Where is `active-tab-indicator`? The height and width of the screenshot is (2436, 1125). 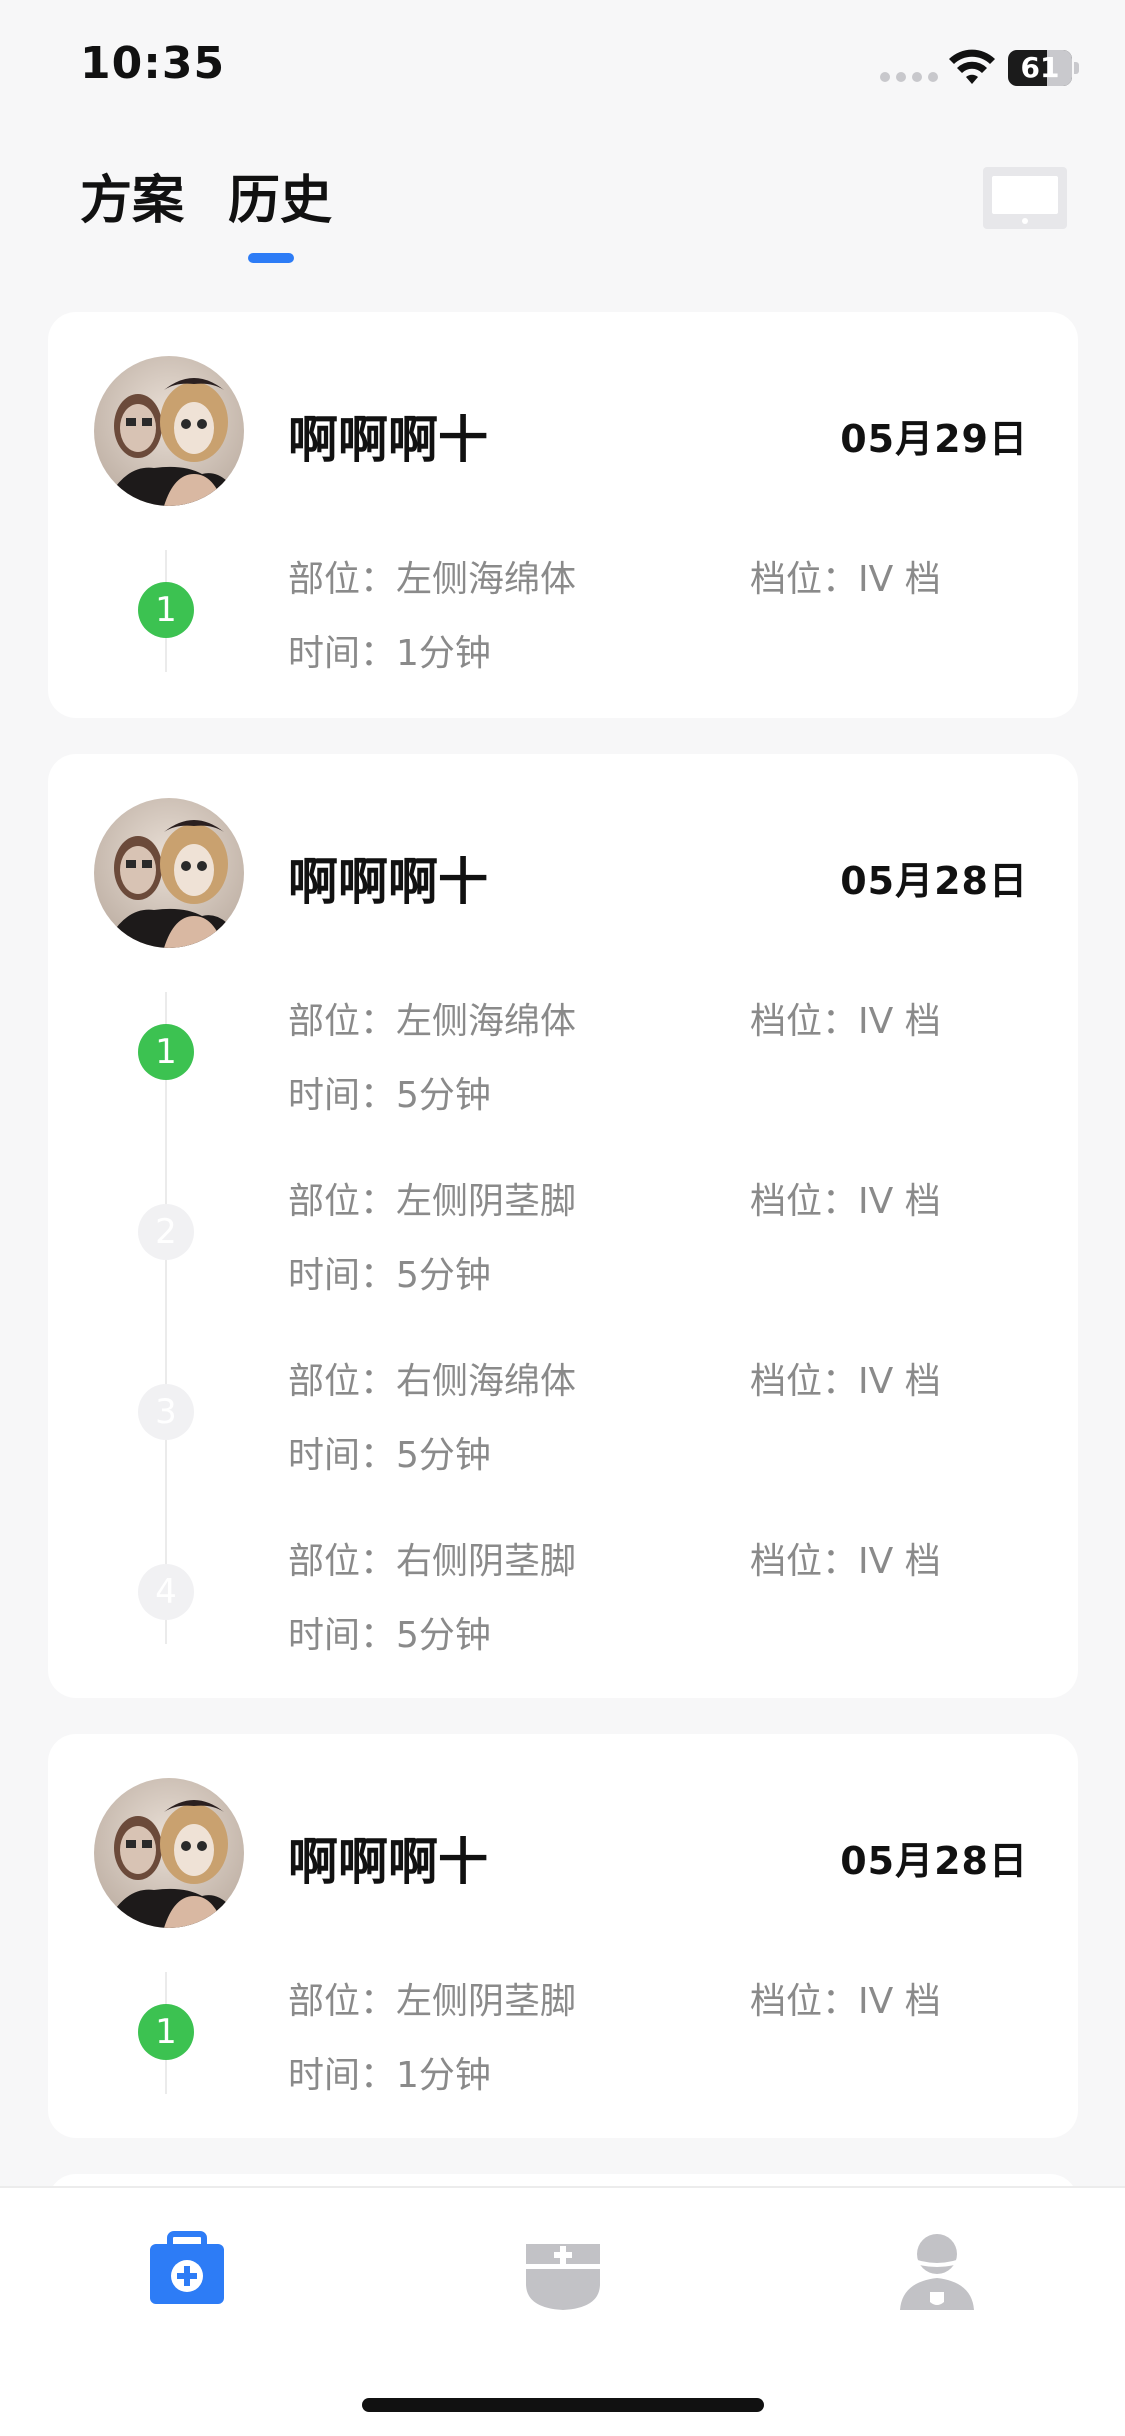
active-tab-indicator is located at coordinates (271, 258).